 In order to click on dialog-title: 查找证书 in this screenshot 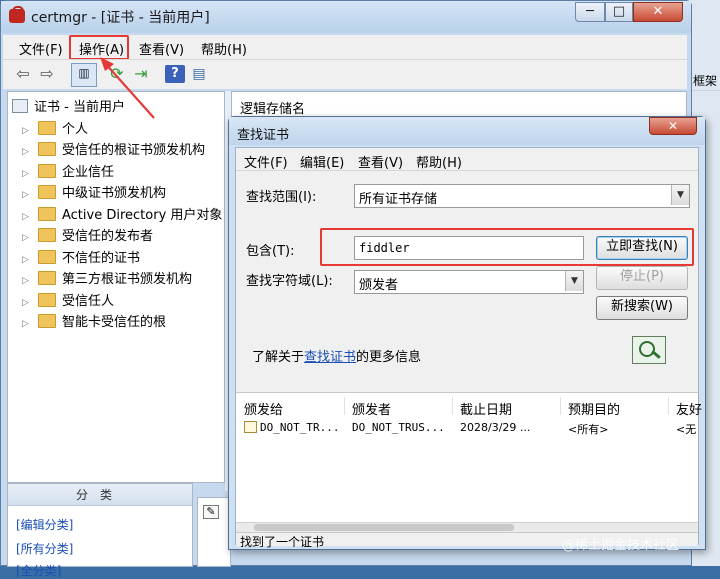, I will do `click(263, 135)`.